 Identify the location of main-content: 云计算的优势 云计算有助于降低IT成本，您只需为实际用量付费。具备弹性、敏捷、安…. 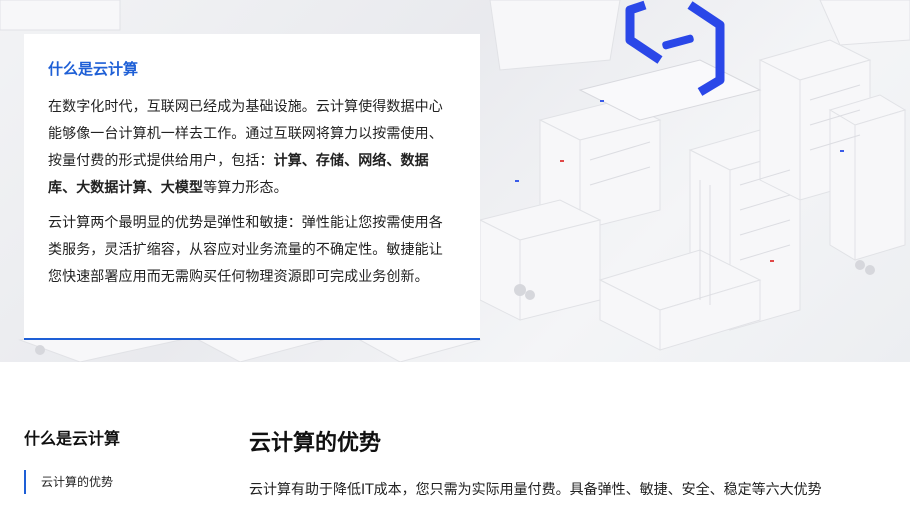
(579, 463).